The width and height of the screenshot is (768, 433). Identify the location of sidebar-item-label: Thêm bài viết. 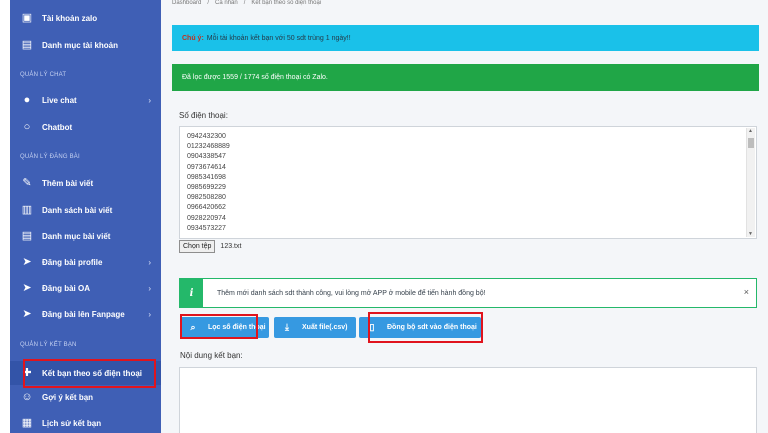
(68, 183).